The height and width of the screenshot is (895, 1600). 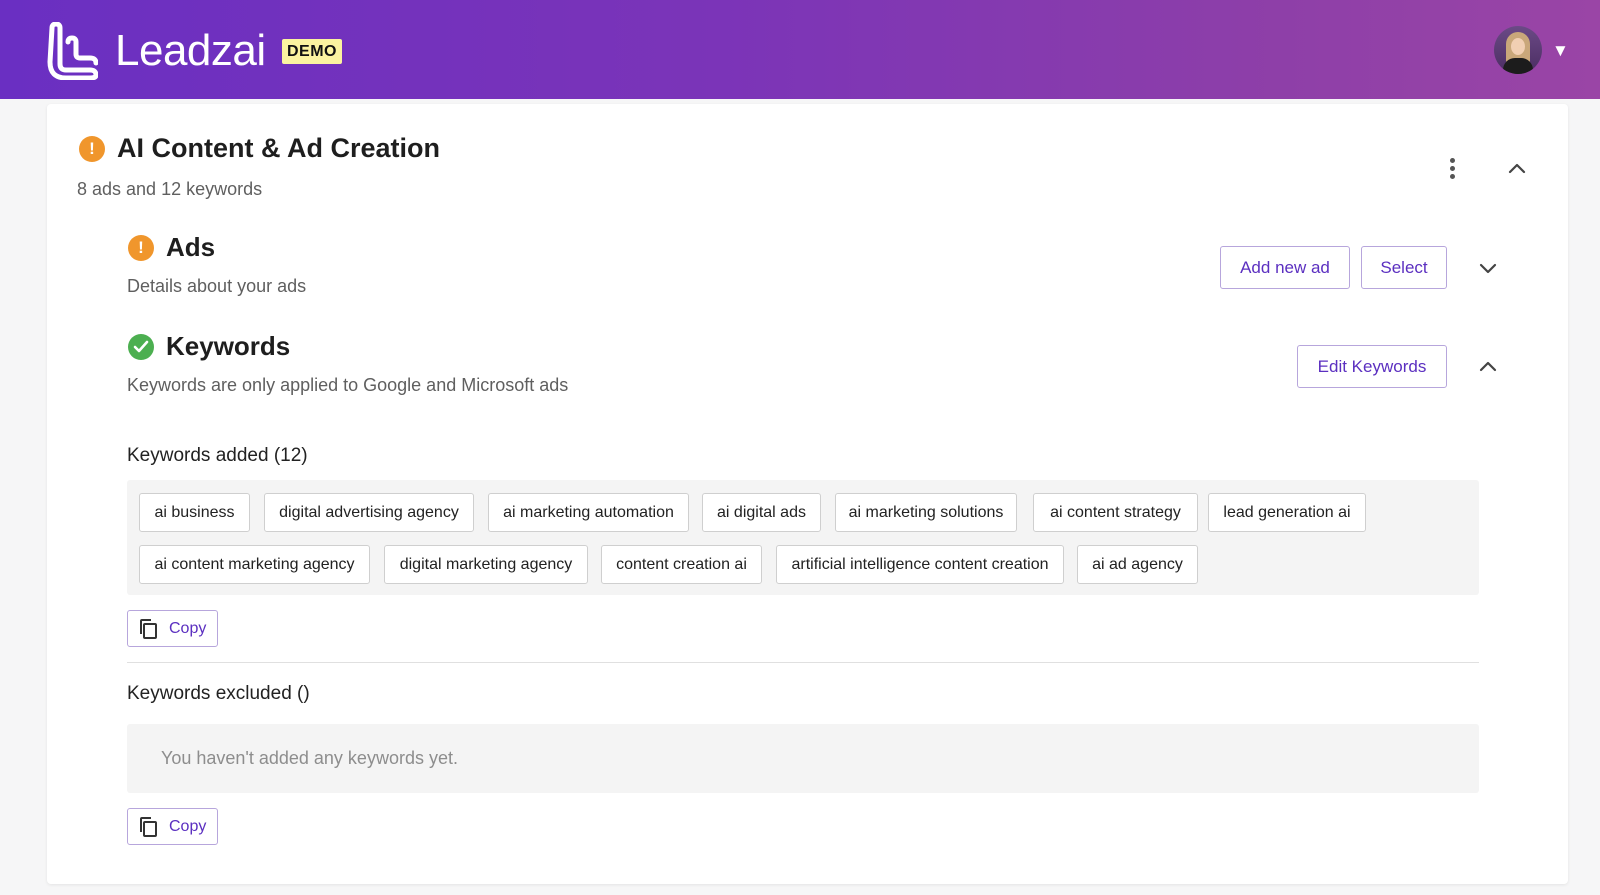 I want to click on edit-keywords-button: Edit Keywords, so click(x=1372, y=366).